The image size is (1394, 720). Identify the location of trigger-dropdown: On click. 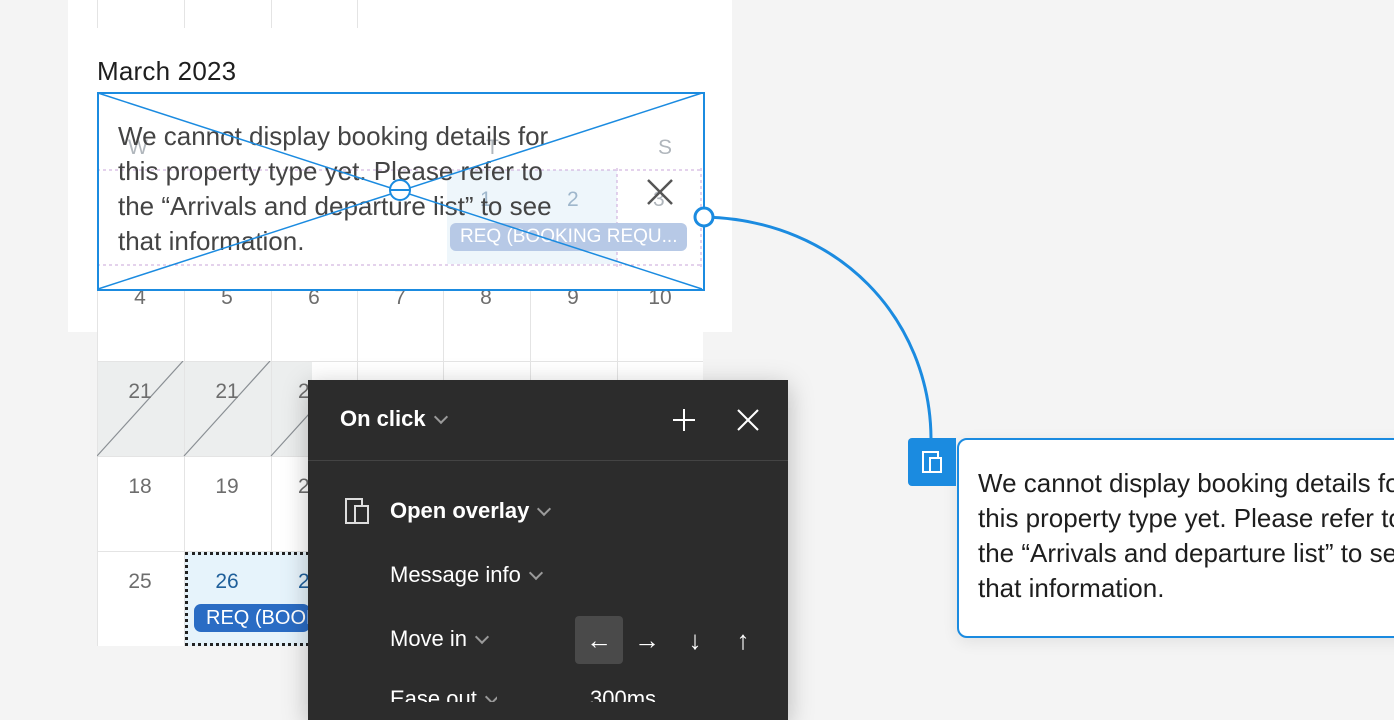
(394, 419).